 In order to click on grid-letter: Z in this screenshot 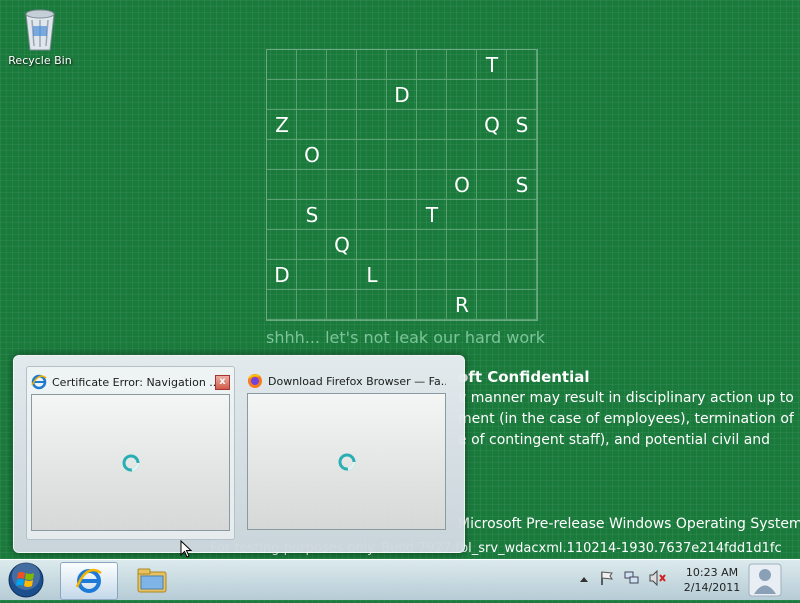, I will do `click(282, 125)`.